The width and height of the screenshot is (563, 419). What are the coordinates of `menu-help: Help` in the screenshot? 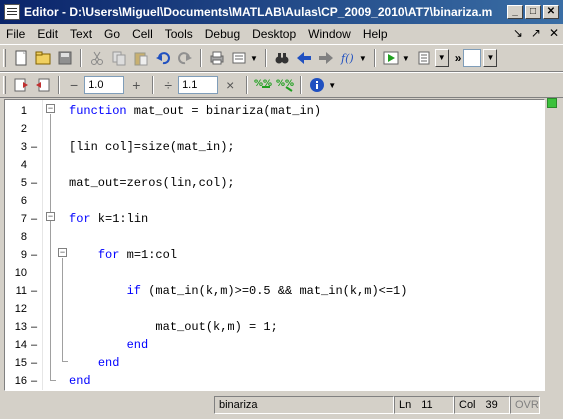 It's located at (375, 34).